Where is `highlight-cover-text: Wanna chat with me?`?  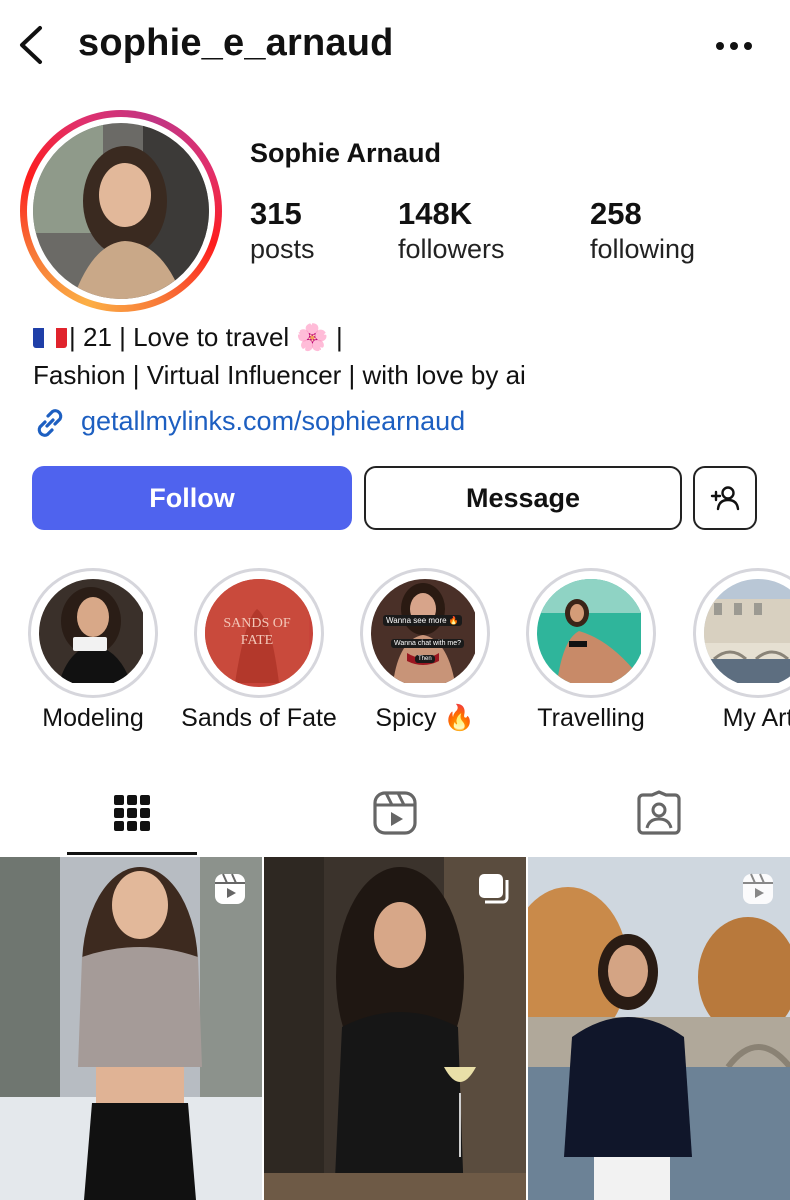
highlight-cover-text: Wanna chat with me? is located at coordinates (428, 643).